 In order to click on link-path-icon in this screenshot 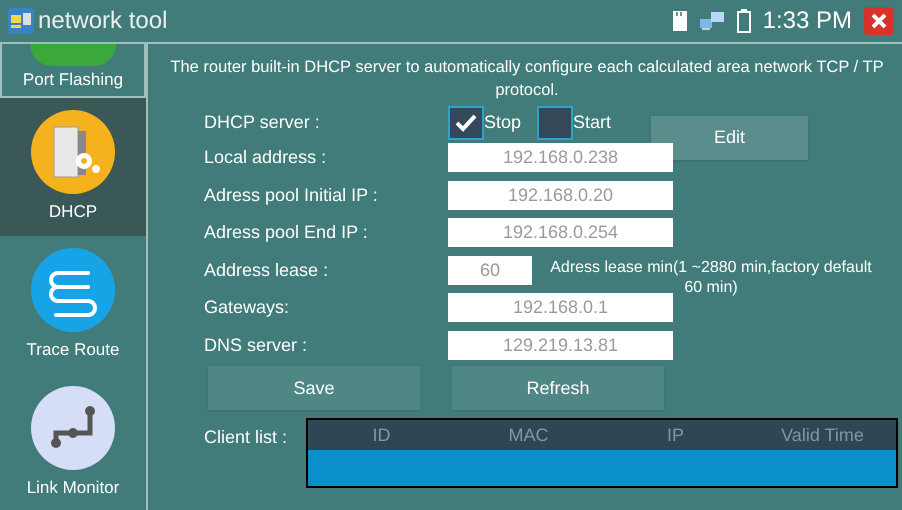, I will do `click(73, 428)`.